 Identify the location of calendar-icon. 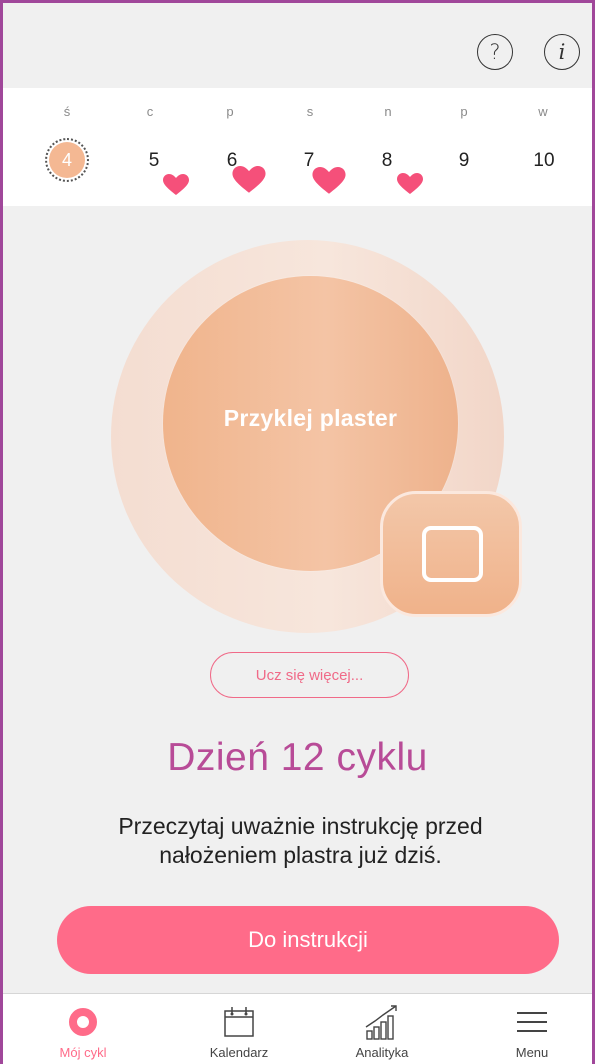
(239, 1022).